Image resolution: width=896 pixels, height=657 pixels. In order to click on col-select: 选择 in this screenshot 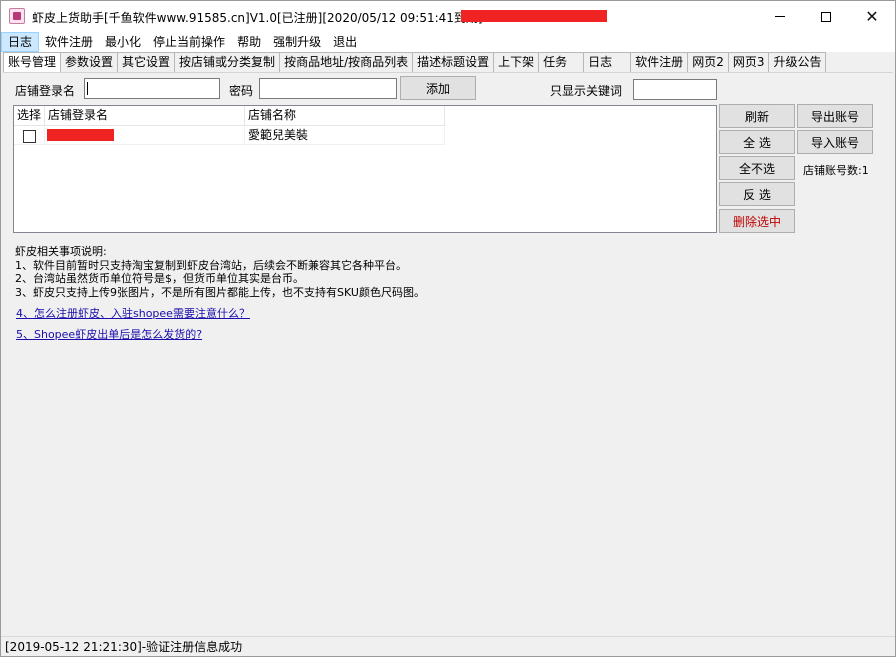, I will do `click(29, 116)`.